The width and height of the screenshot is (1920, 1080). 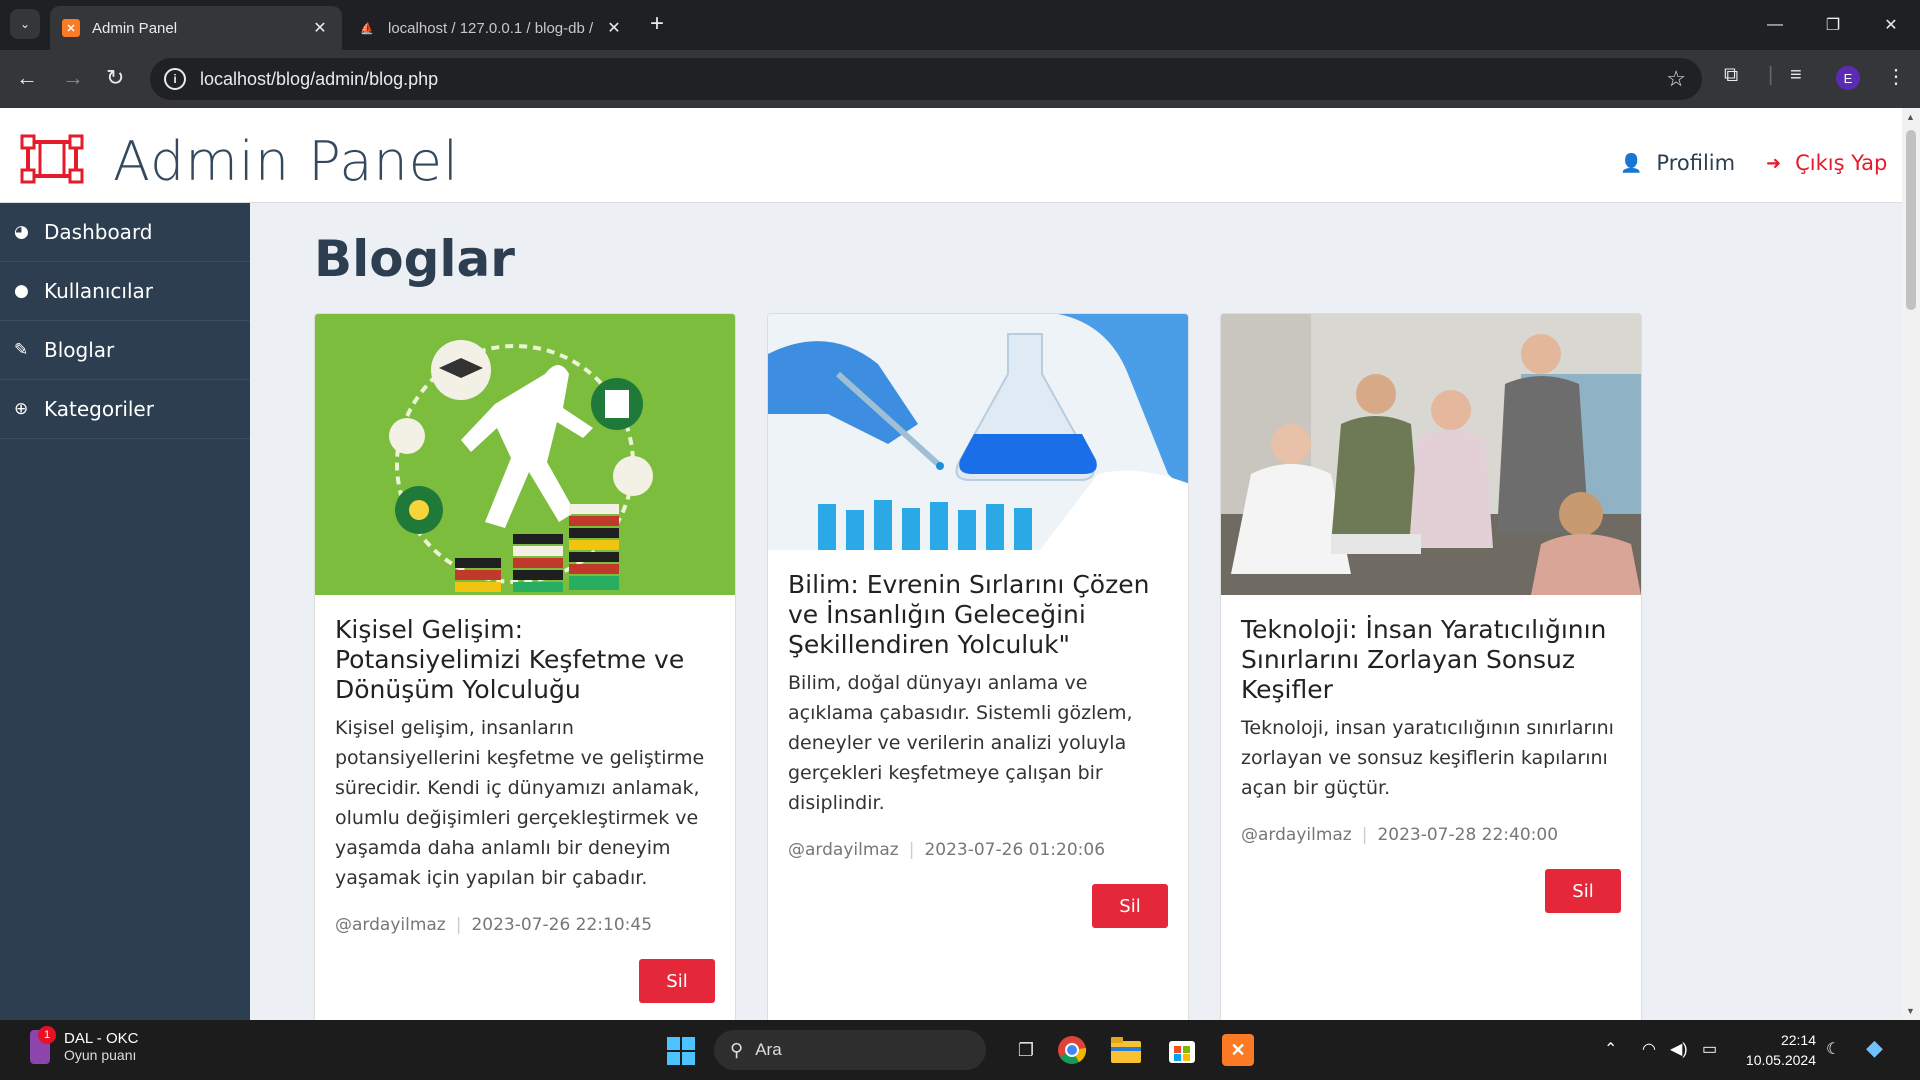 What do you see at coordinates (1896, 76) in the screenshot?
I see `browser-menu-icon: ⋮` at bounding box center [1896, 76].